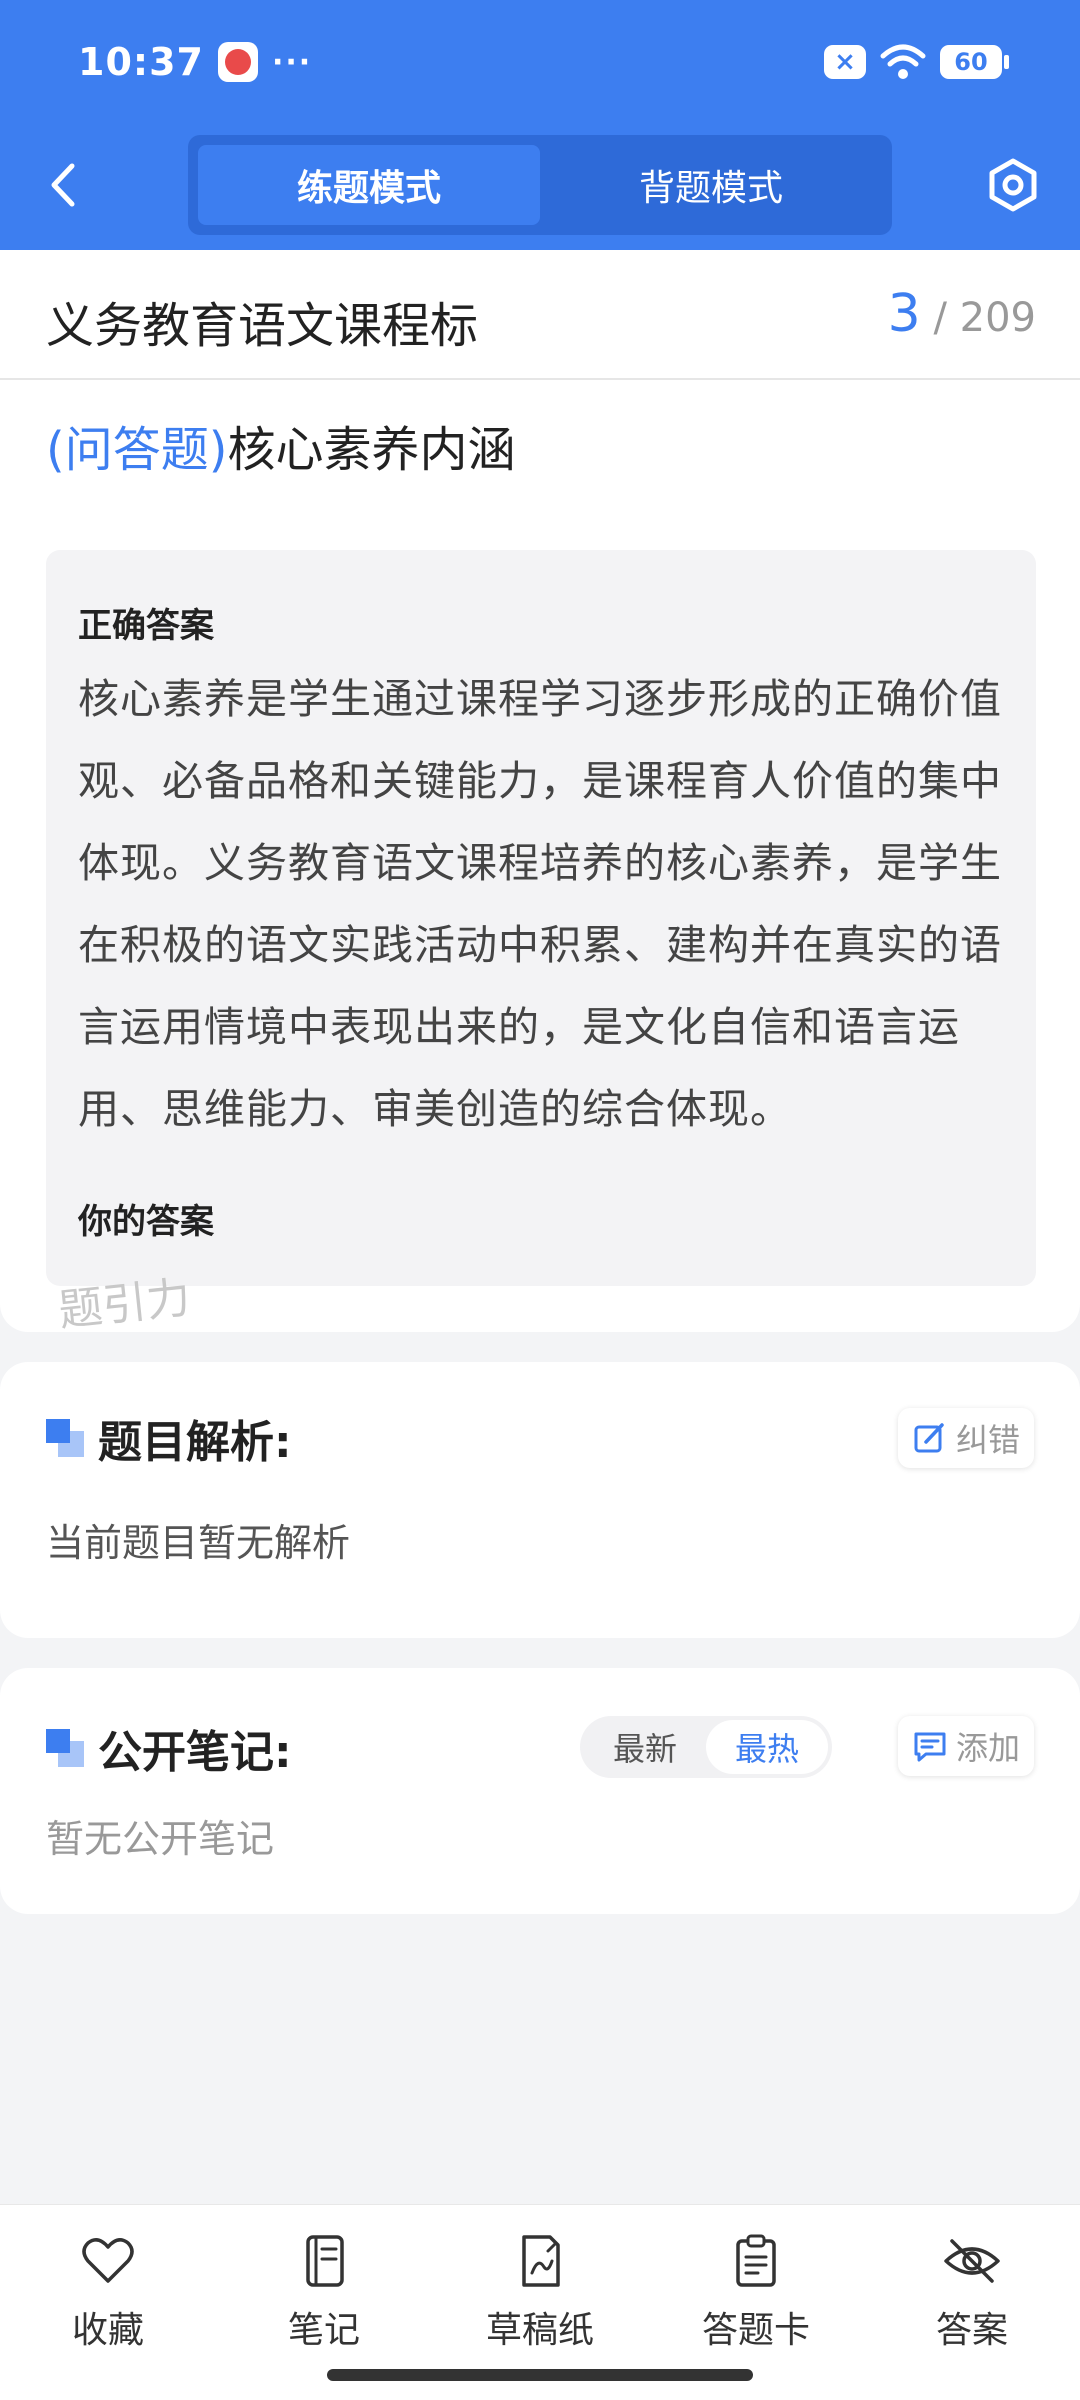 The width and height of the screenshot is (1080, 2400). Describe the element at coordinates (369, 185) in the screenshot. I see `tab-practice-mode: 练题模式` at that location.